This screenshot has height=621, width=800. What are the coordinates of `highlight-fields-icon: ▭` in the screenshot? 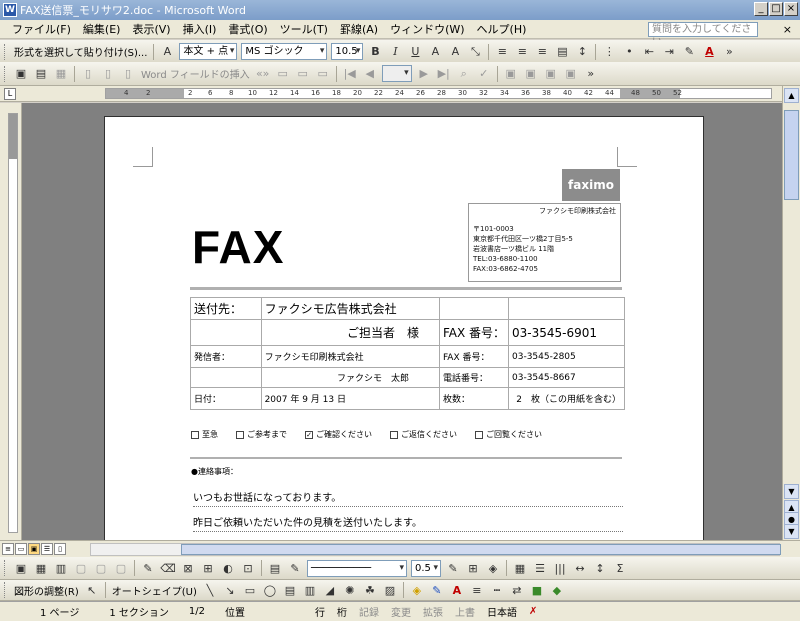 It's located at (283, 74).